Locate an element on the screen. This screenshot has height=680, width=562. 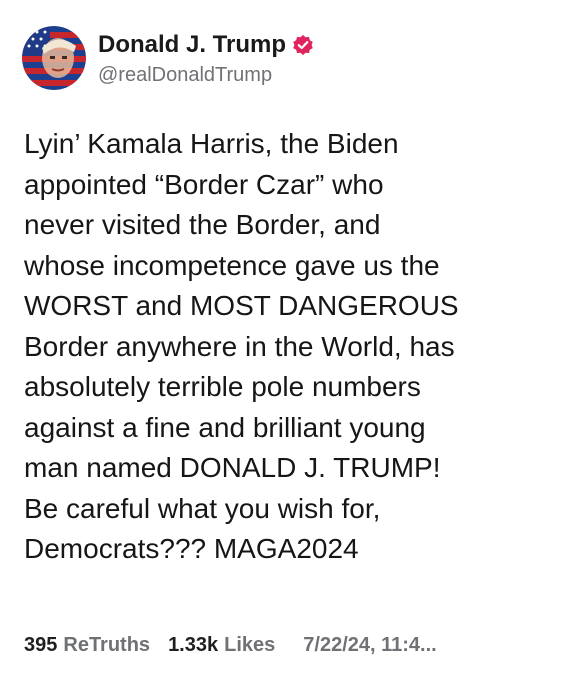
post-line: man named DONALD J. TRUMP! is located at coordinates (232, 467).